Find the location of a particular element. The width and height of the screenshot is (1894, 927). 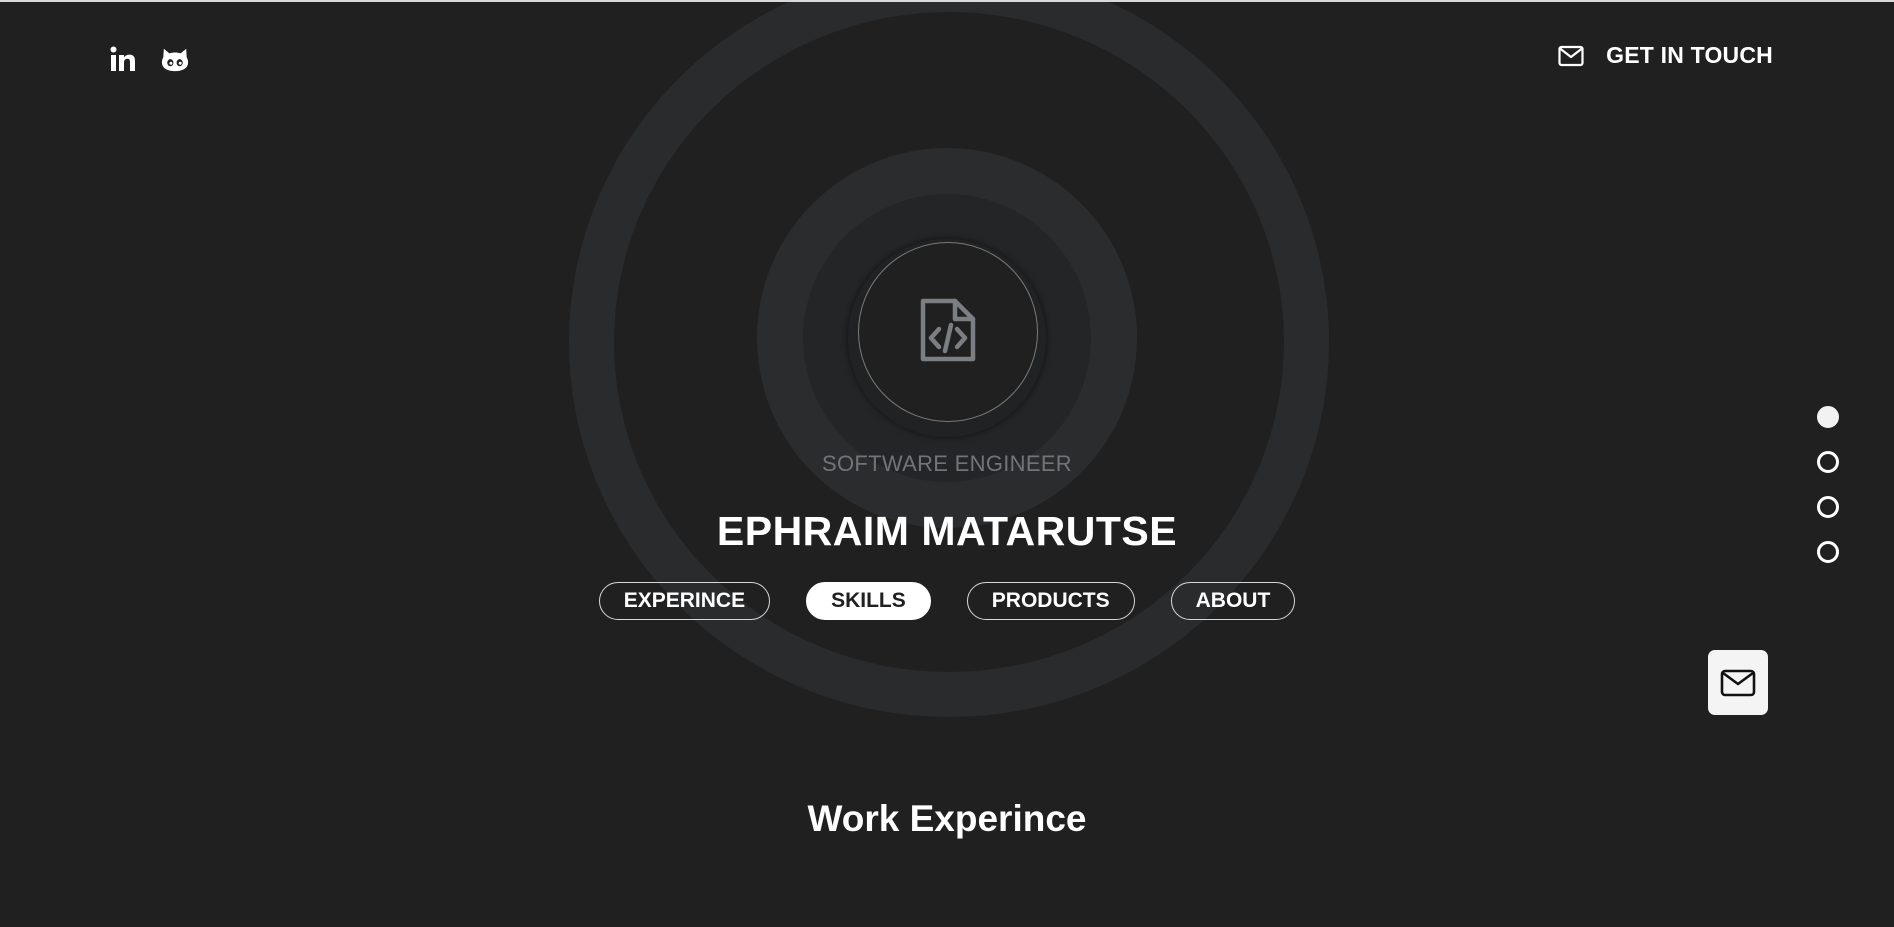

code-file-icon is located at coordinates (948, 332).